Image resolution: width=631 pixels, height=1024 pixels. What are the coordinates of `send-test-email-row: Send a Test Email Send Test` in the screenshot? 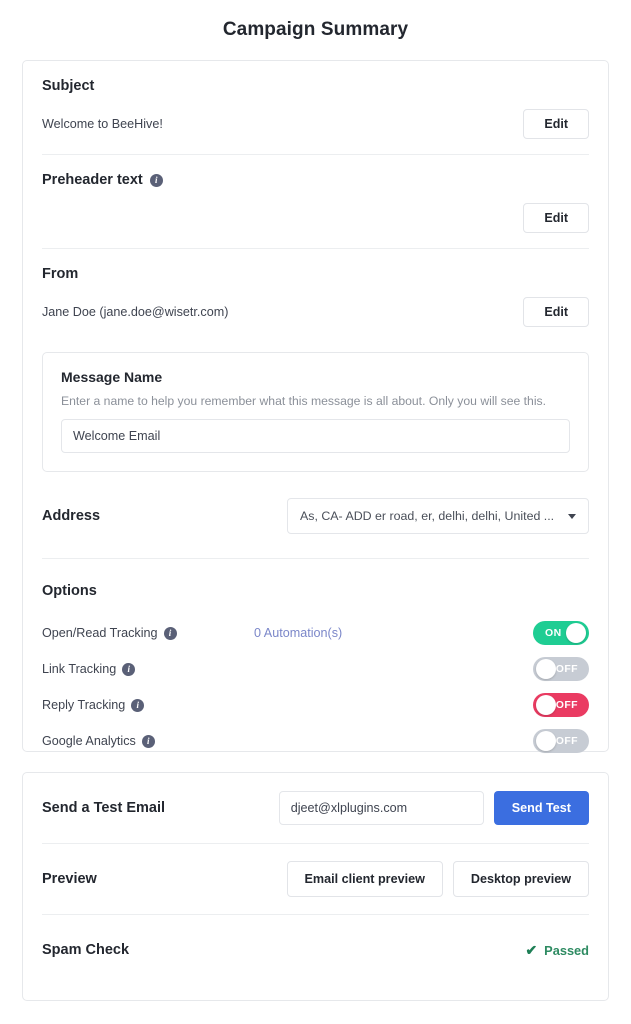 It's located at (315, 808).